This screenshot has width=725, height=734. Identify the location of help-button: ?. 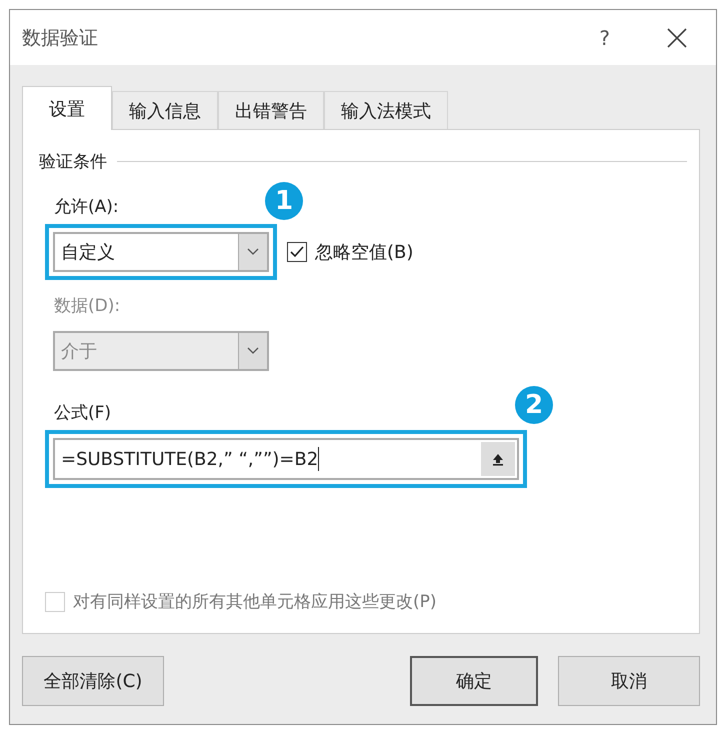
(604, 38).